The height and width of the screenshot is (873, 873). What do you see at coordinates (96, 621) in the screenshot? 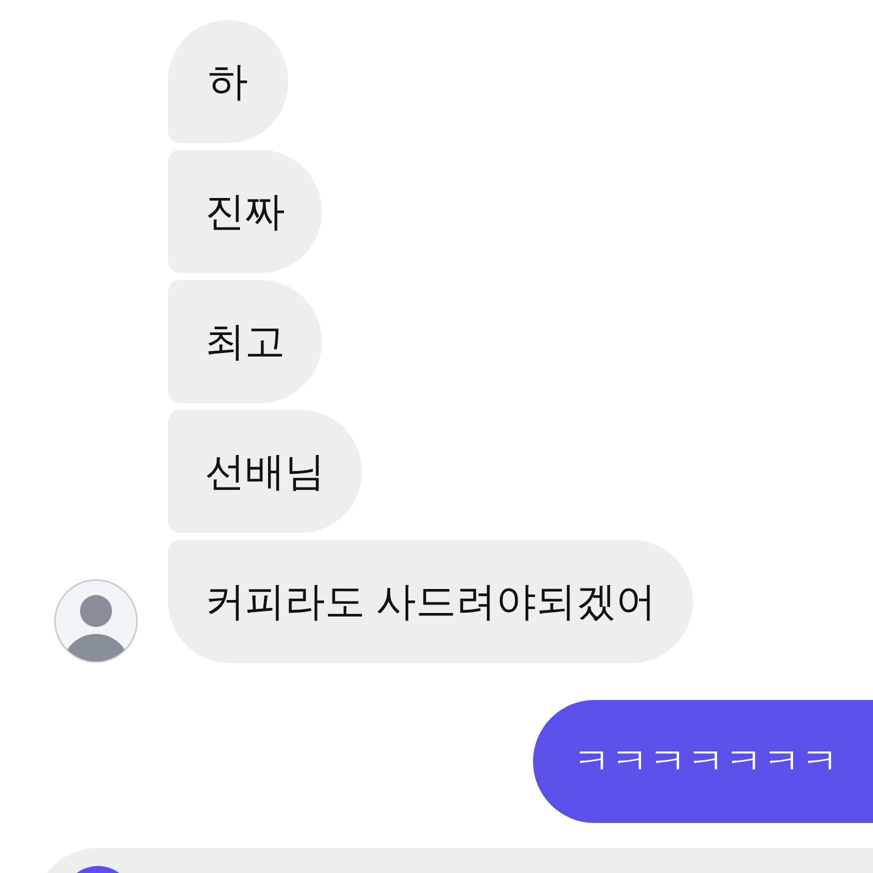
I see `person-avatar-icon` at bounding box center [96, 621].